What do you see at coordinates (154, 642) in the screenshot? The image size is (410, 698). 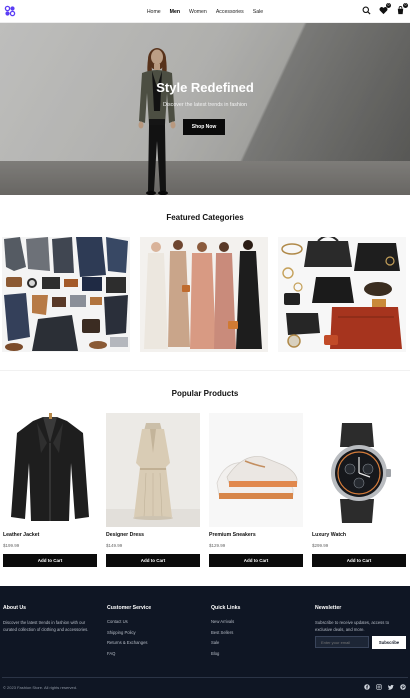 I see `footer-link-returns: Returns & Exchanges` at bounding box center [154, 642].